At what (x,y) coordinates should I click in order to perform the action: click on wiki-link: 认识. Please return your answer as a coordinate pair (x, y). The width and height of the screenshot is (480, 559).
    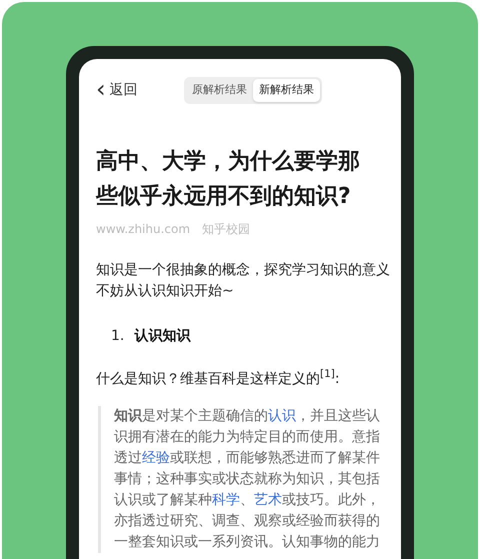
    Looking at the image, I should click on (282, 416).